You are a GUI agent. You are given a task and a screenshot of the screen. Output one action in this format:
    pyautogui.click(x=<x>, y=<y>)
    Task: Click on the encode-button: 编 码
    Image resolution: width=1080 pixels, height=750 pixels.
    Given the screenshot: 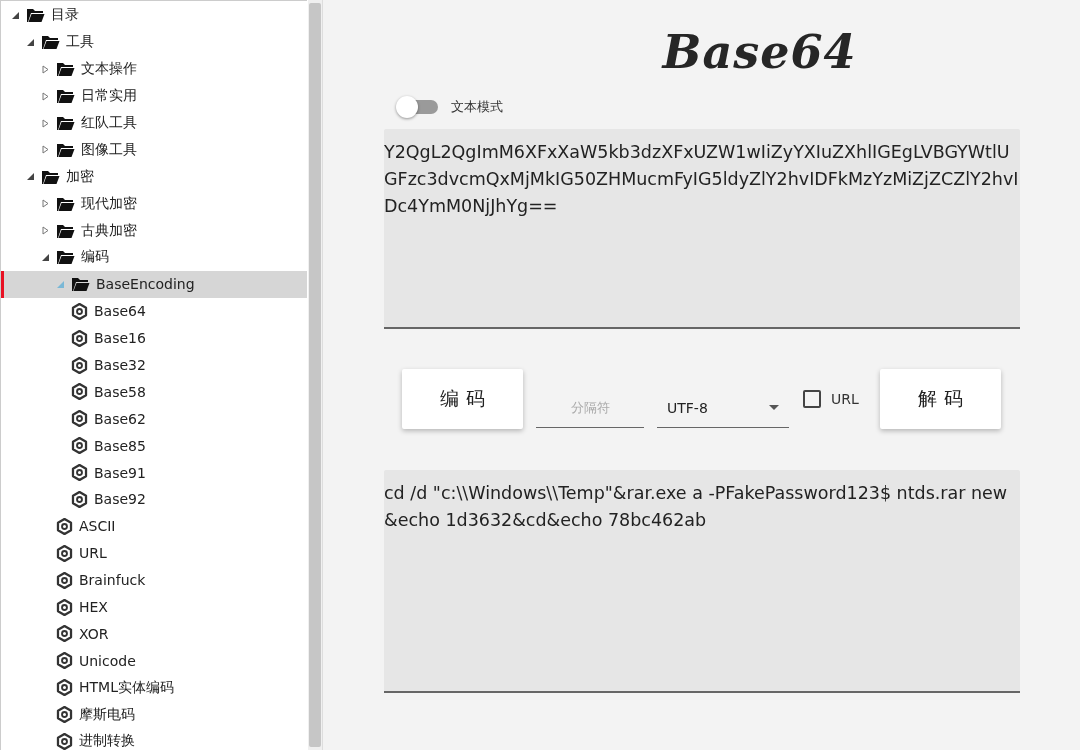 What is the action you would take?
    pyautogui.click(x=462, y=399)
    